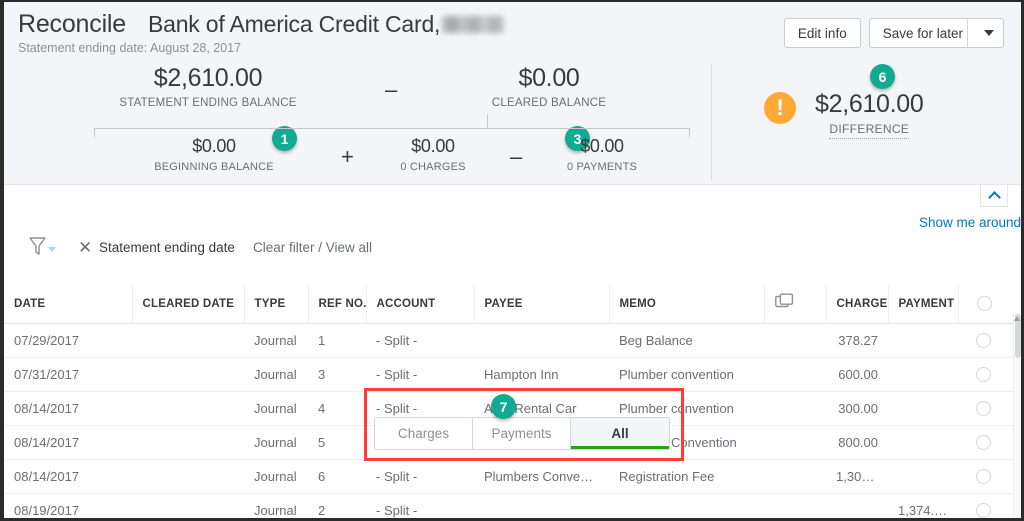 This screenshot has height=521, width=1024. Describe the element at coordinates (869, 114) in the screenshot. I see `difference-text: $2,610.00 DIFFERENCE` at that location.